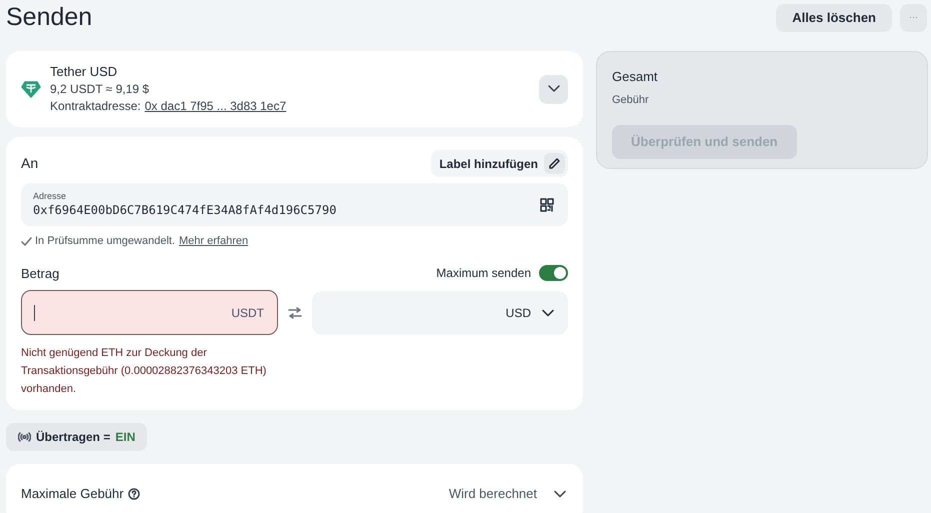  What do you see at coordinates (499, 163) in the screenshot?
I see `add-label-button: Label hinzufügen` at bounding box center [499, 163].